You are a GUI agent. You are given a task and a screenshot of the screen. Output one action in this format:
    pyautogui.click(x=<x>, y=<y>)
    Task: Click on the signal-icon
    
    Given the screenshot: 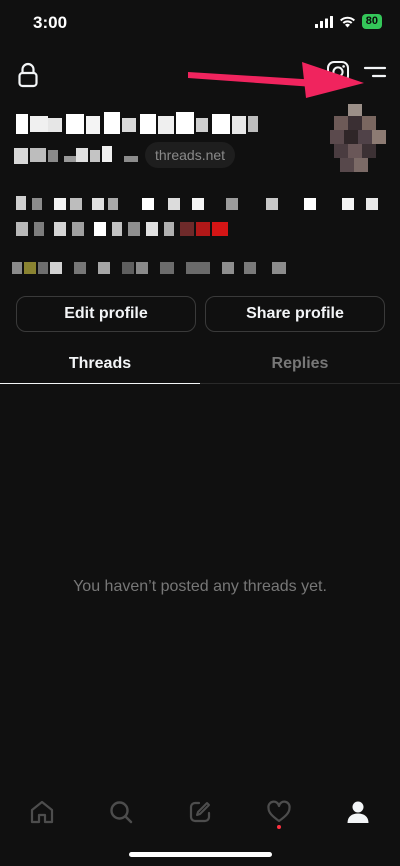 What is the action you would take?
    pyautogui.click(x=323, y=21)
    